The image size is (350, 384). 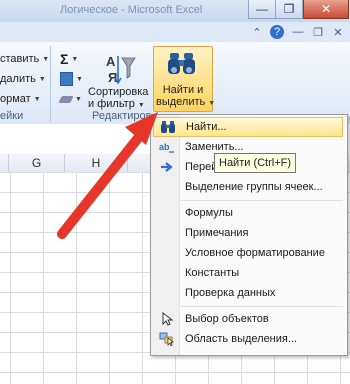 I want to click on clear-button: ▼, so click(x=70, y=99).